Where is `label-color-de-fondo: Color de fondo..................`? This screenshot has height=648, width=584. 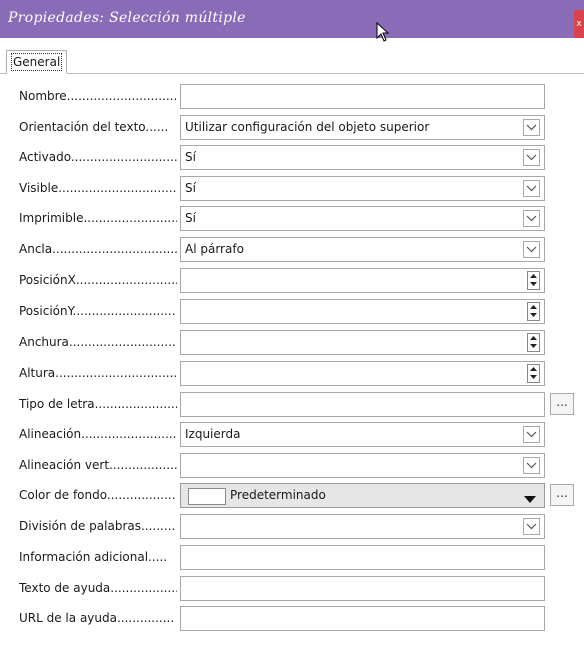
label-color-de-fondo: Color de fondo.................. is located at coordinates (97, 495).